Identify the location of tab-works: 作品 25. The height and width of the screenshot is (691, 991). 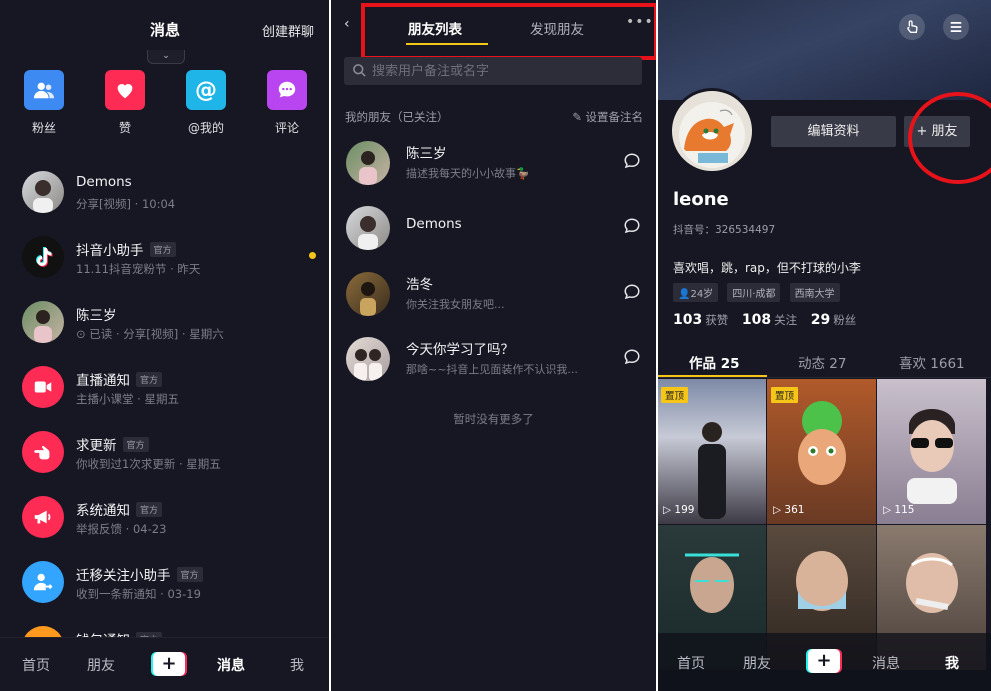
(714, 362).